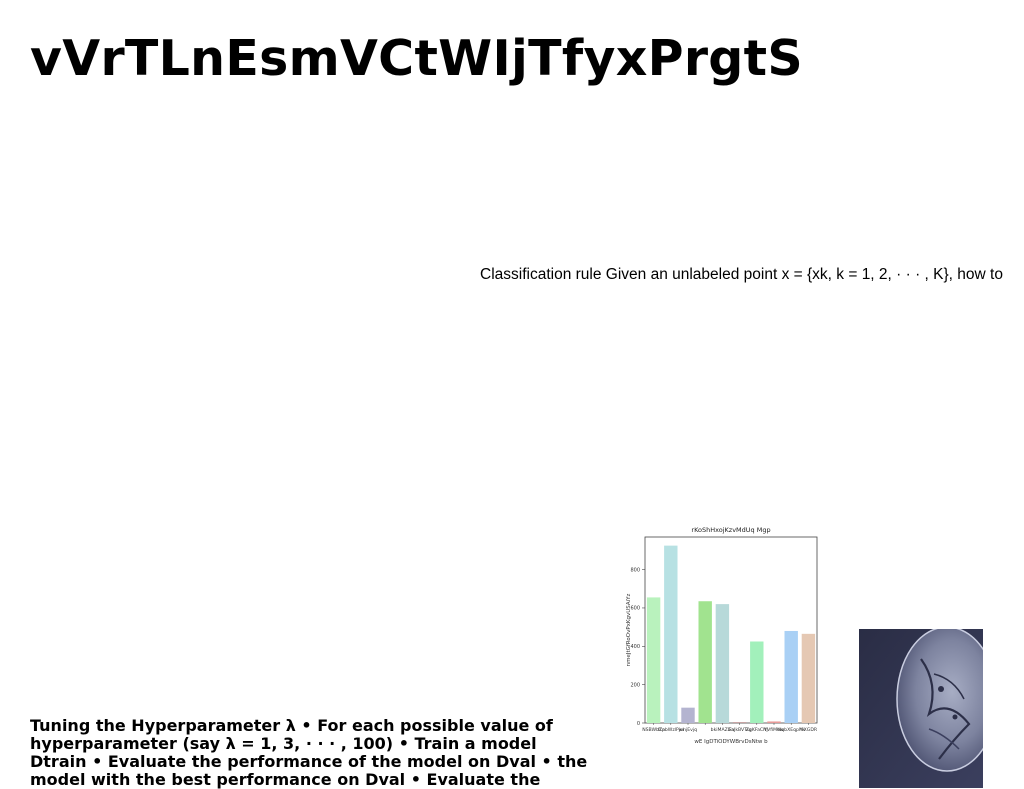  What do you see at coordinates (921, 708) in the screenshot?
I see `mirror-photo` at bounding box center [921, 708].